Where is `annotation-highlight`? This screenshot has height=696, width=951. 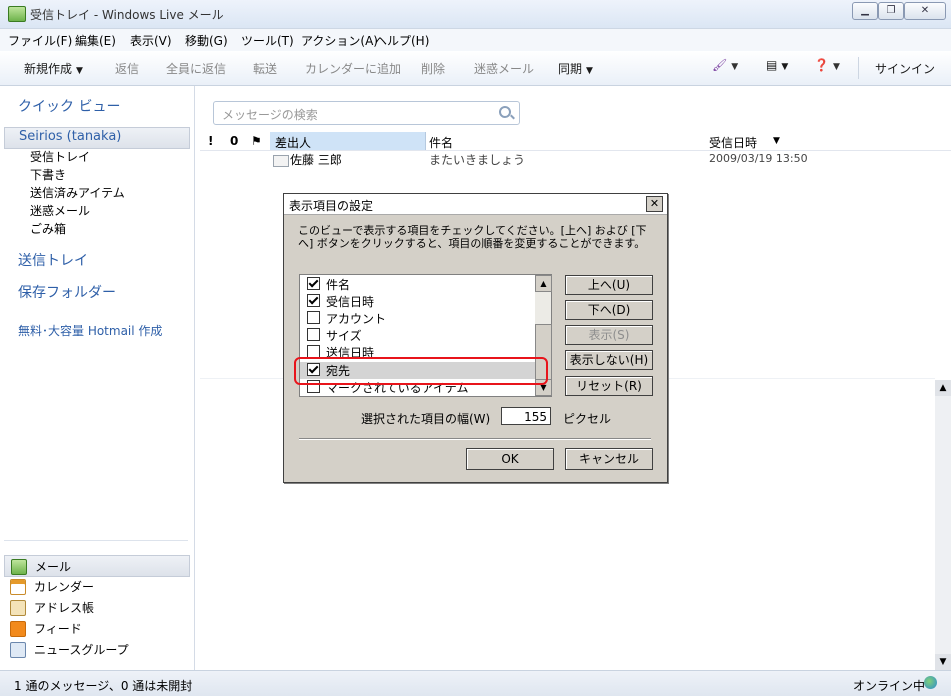 annotation-highlight is located at coordinates (421, 371).